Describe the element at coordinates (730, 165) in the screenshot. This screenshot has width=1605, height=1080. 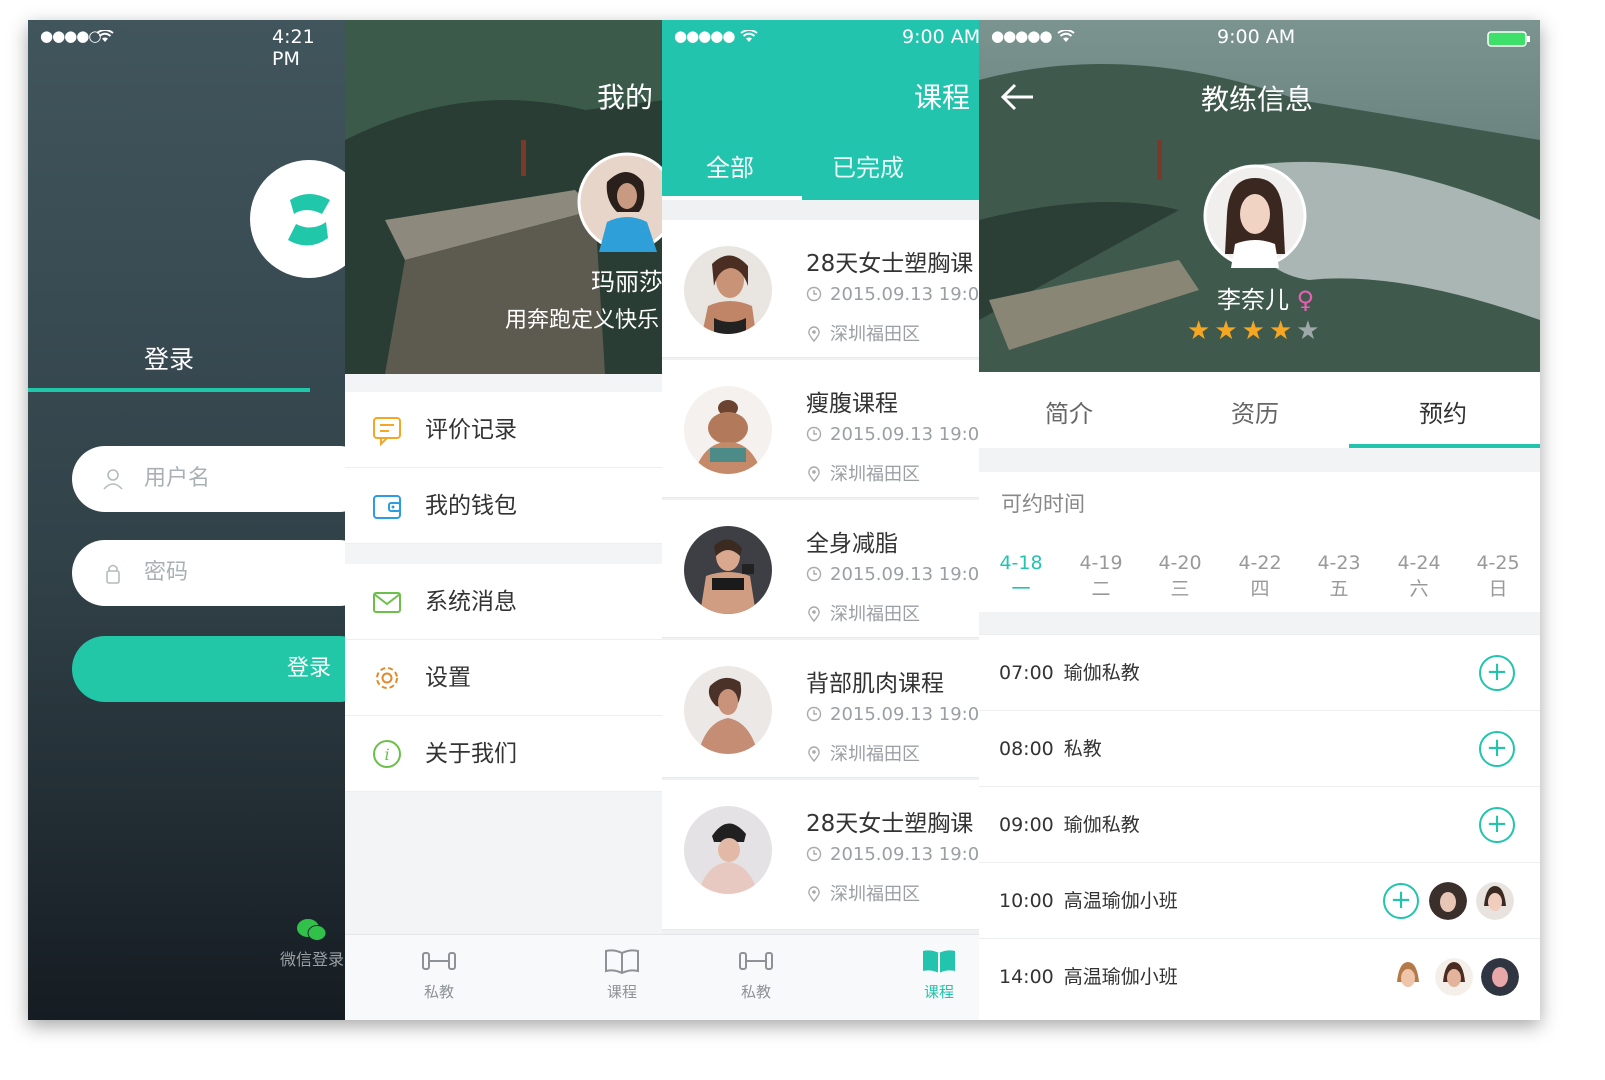
I see `segment-all: 全部` at that location.